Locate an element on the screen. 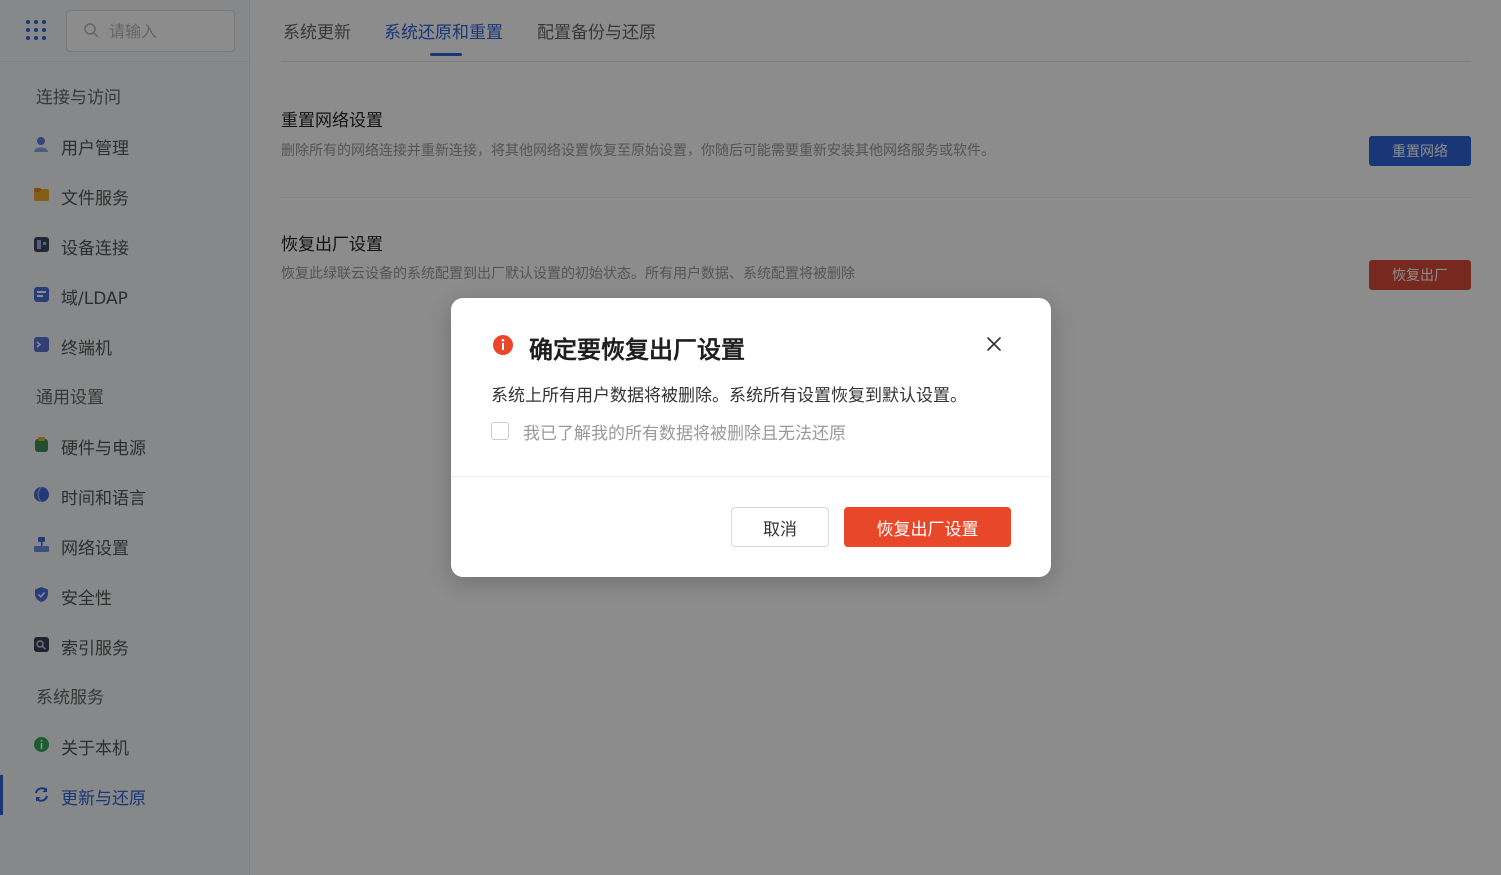 The height and width of the screenshot is (875, 1501). dialog-message: 系统上所有用户数据将被删除。系统所有设置恢复到默认设置。 is located at coordinates (729, 396).